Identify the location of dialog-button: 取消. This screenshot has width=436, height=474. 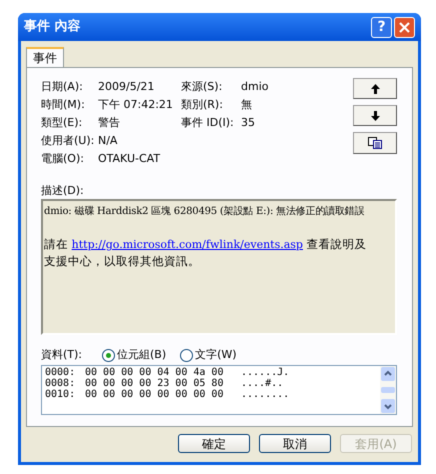
(295, 443).